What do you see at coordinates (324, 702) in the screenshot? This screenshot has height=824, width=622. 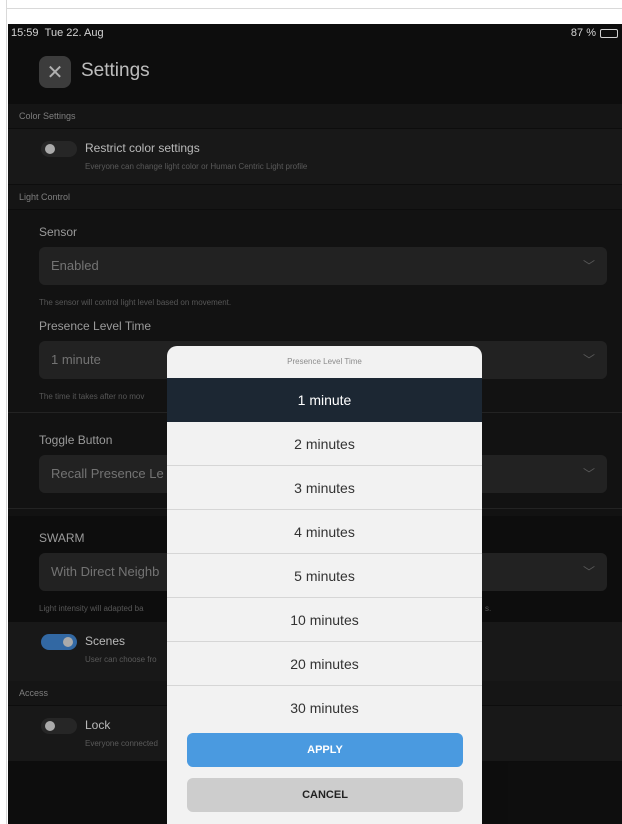 I see `picker-option: 30 minutes` at bounding box center [324, 702].